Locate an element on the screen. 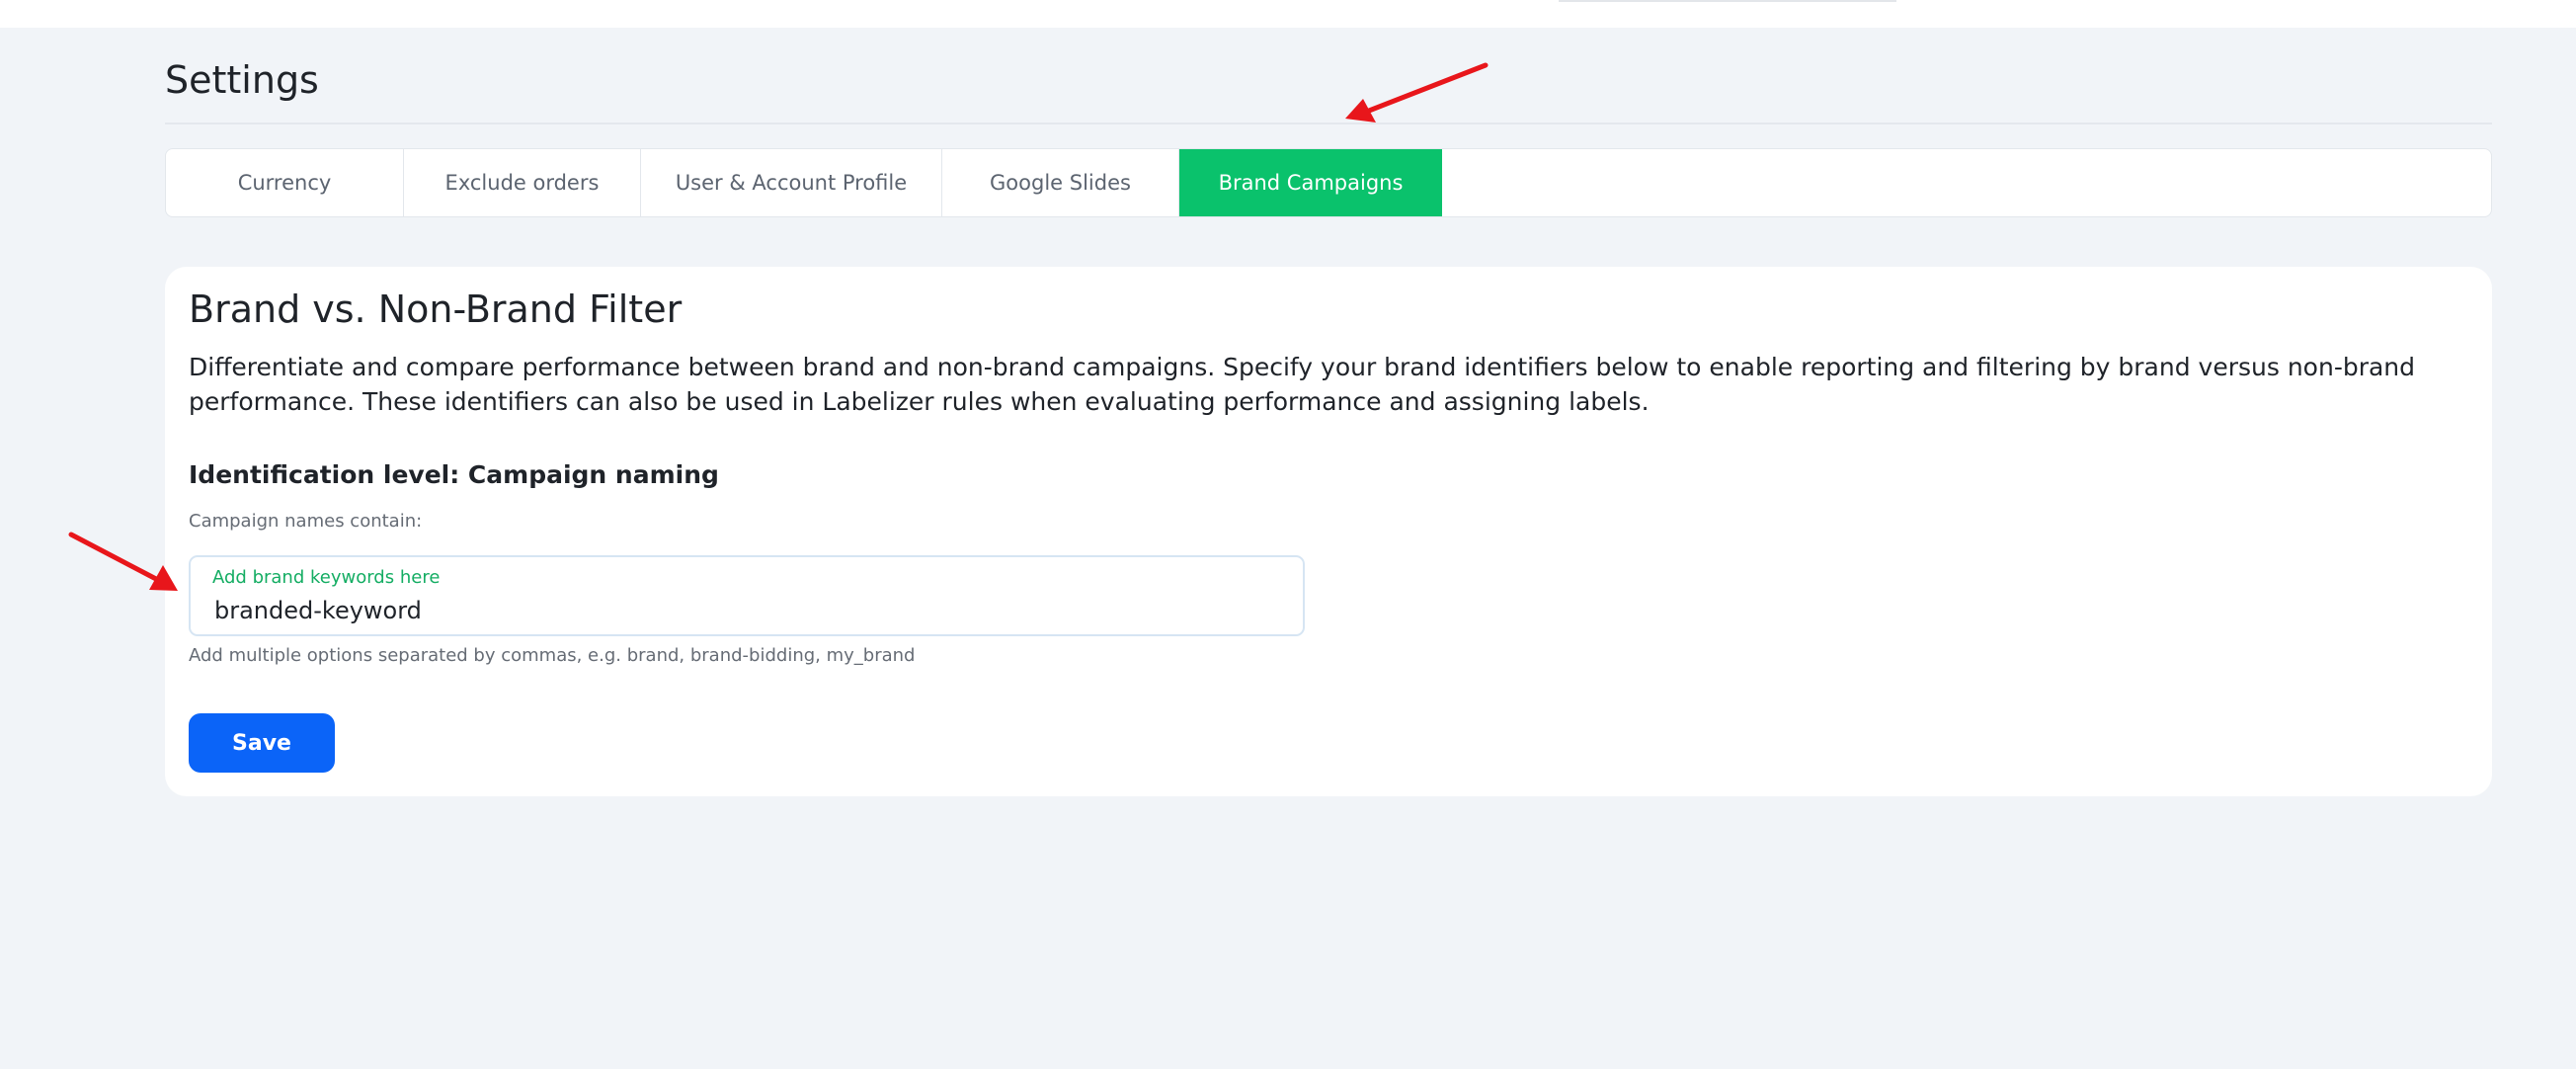  arrow-to-input-icon is located at coordinates (123, 561).